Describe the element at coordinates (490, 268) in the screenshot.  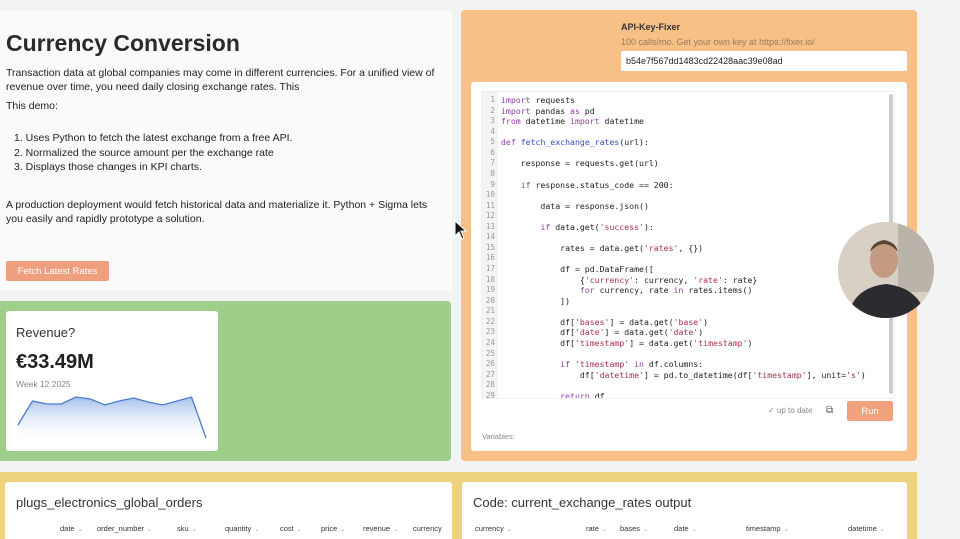
I see `line-number: 17` at that location.